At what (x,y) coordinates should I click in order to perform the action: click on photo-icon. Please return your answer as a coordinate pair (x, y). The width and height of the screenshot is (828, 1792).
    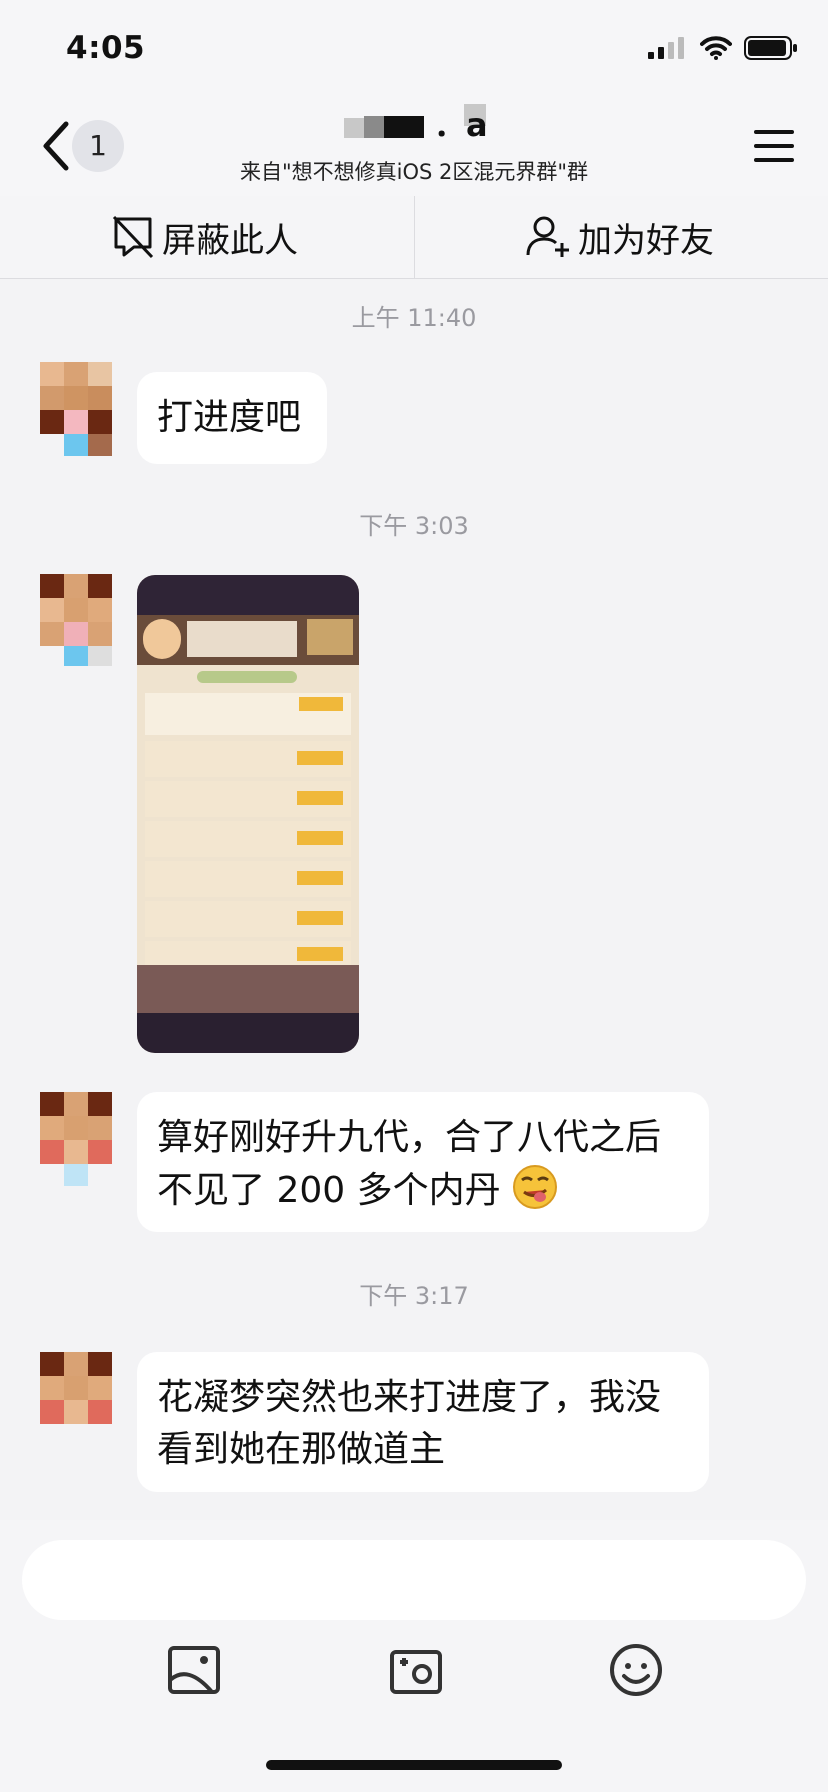
    Looking at the image, I should click on (194, 1670).